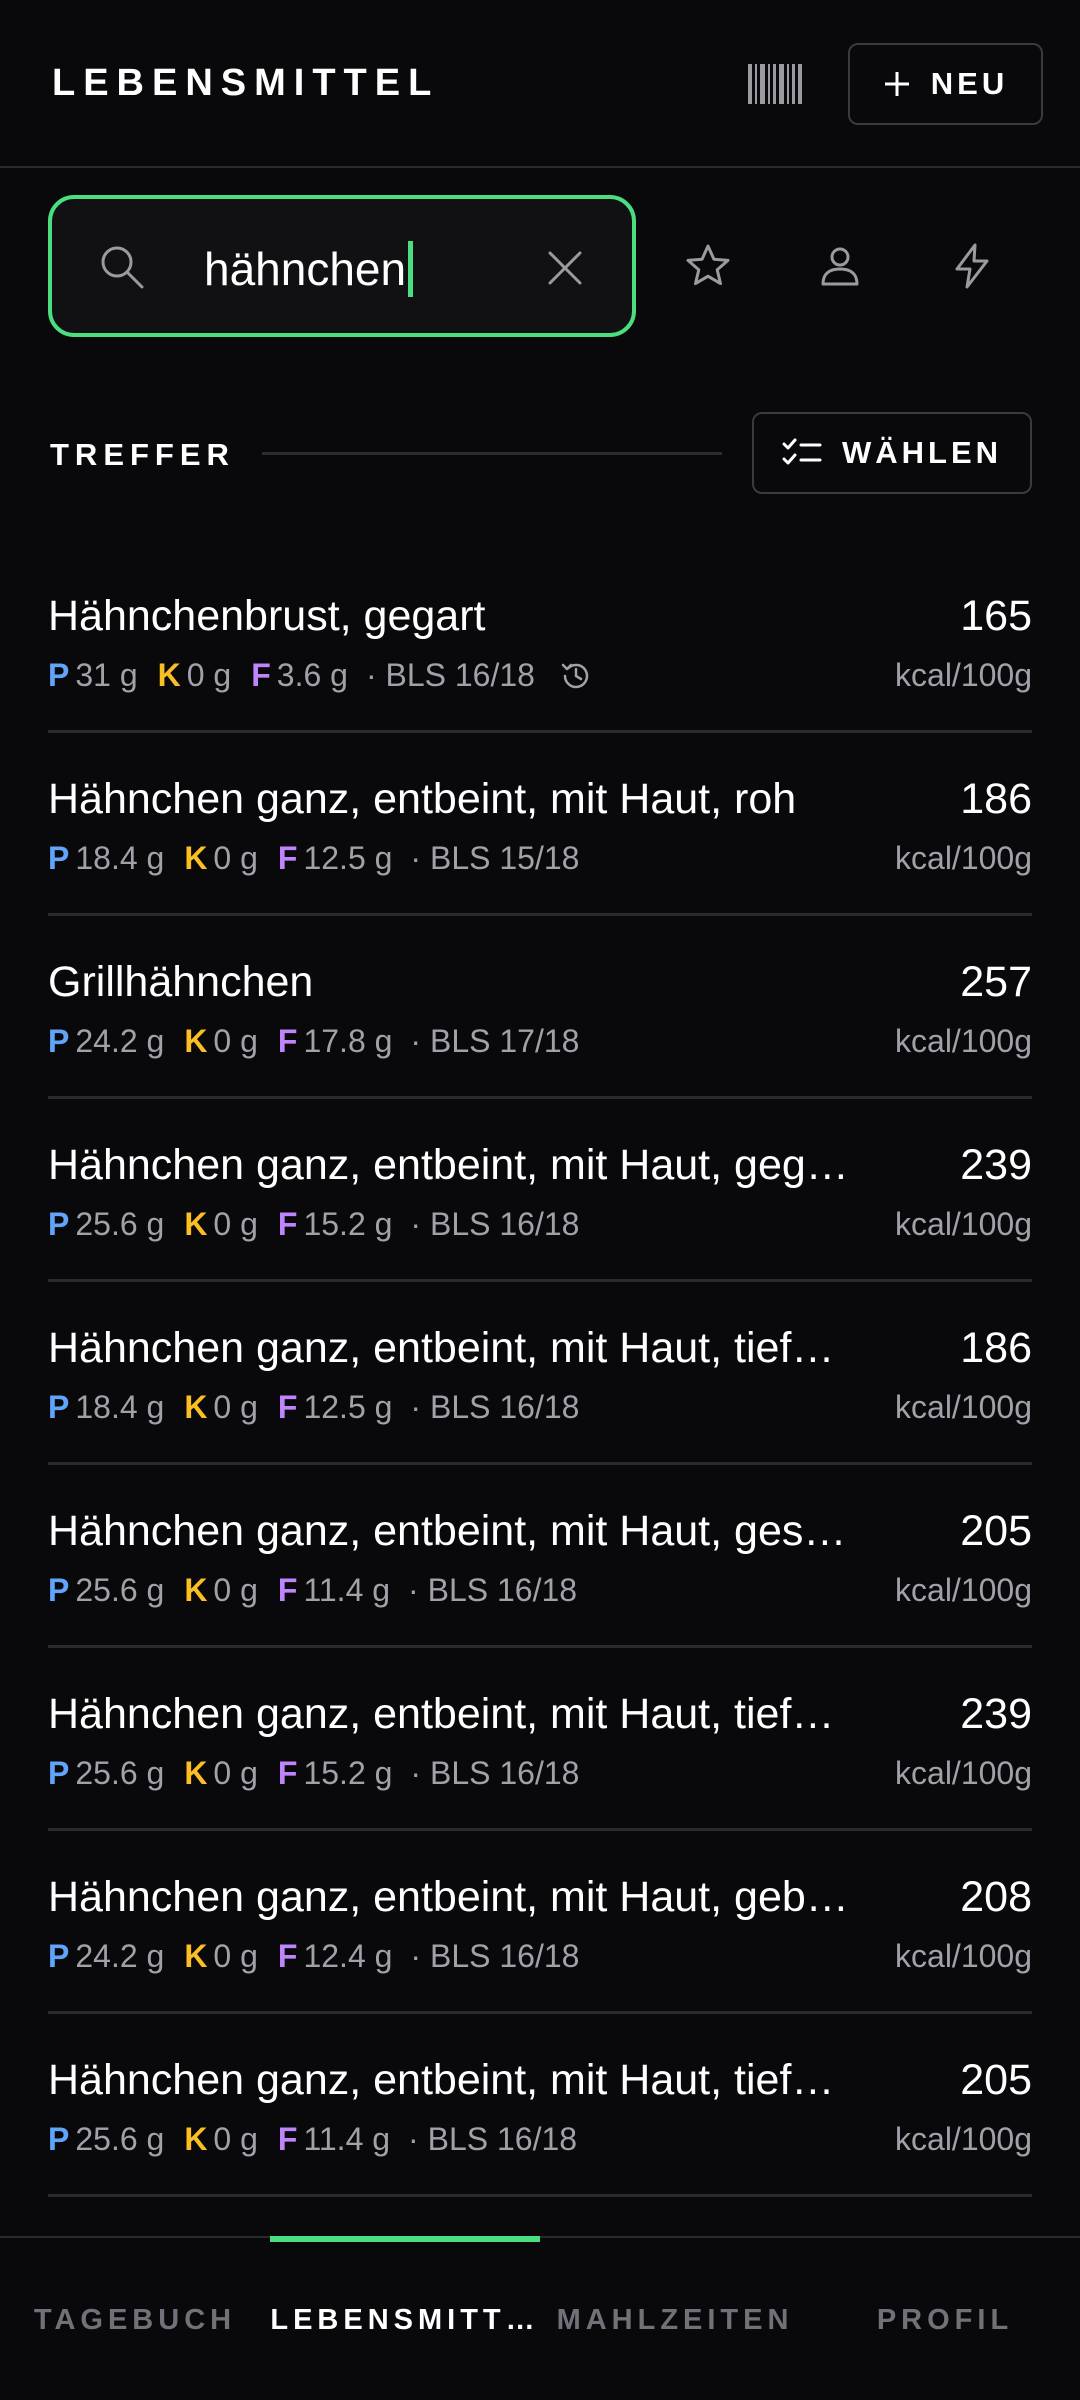  I want to click on food-macros: P 25.6 g K0 g F 15.2 g · BLS 16/18, so click(313, 1224).